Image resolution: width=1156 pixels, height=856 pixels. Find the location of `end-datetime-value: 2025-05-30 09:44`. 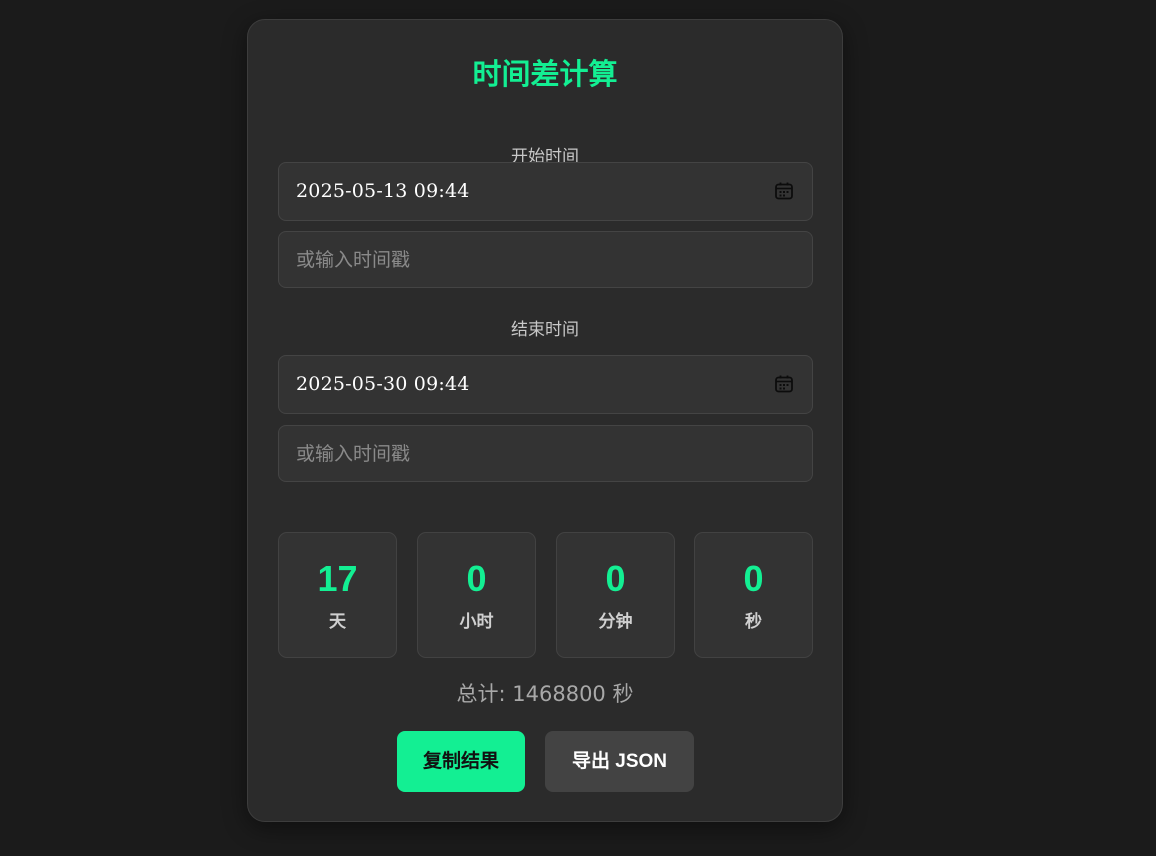

end-datetime-value: 2025-05-30 09:44 is located at coordinates (383, 384).